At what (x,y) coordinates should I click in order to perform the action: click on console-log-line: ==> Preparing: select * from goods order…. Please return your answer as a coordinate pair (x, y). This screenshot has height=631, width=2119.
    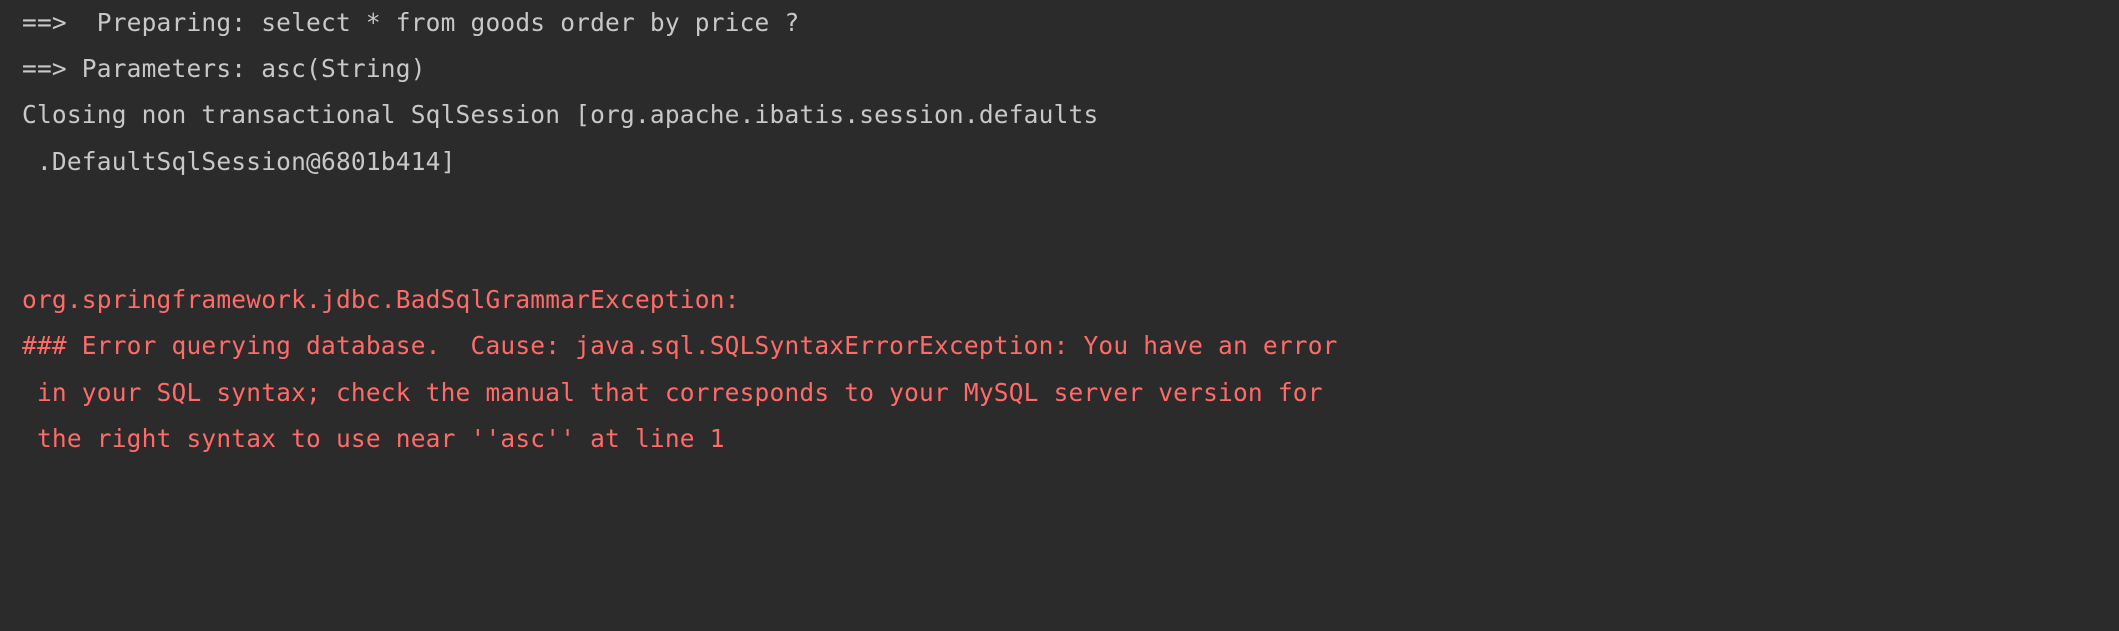
    Looking at the image, I should click on (411, 22).